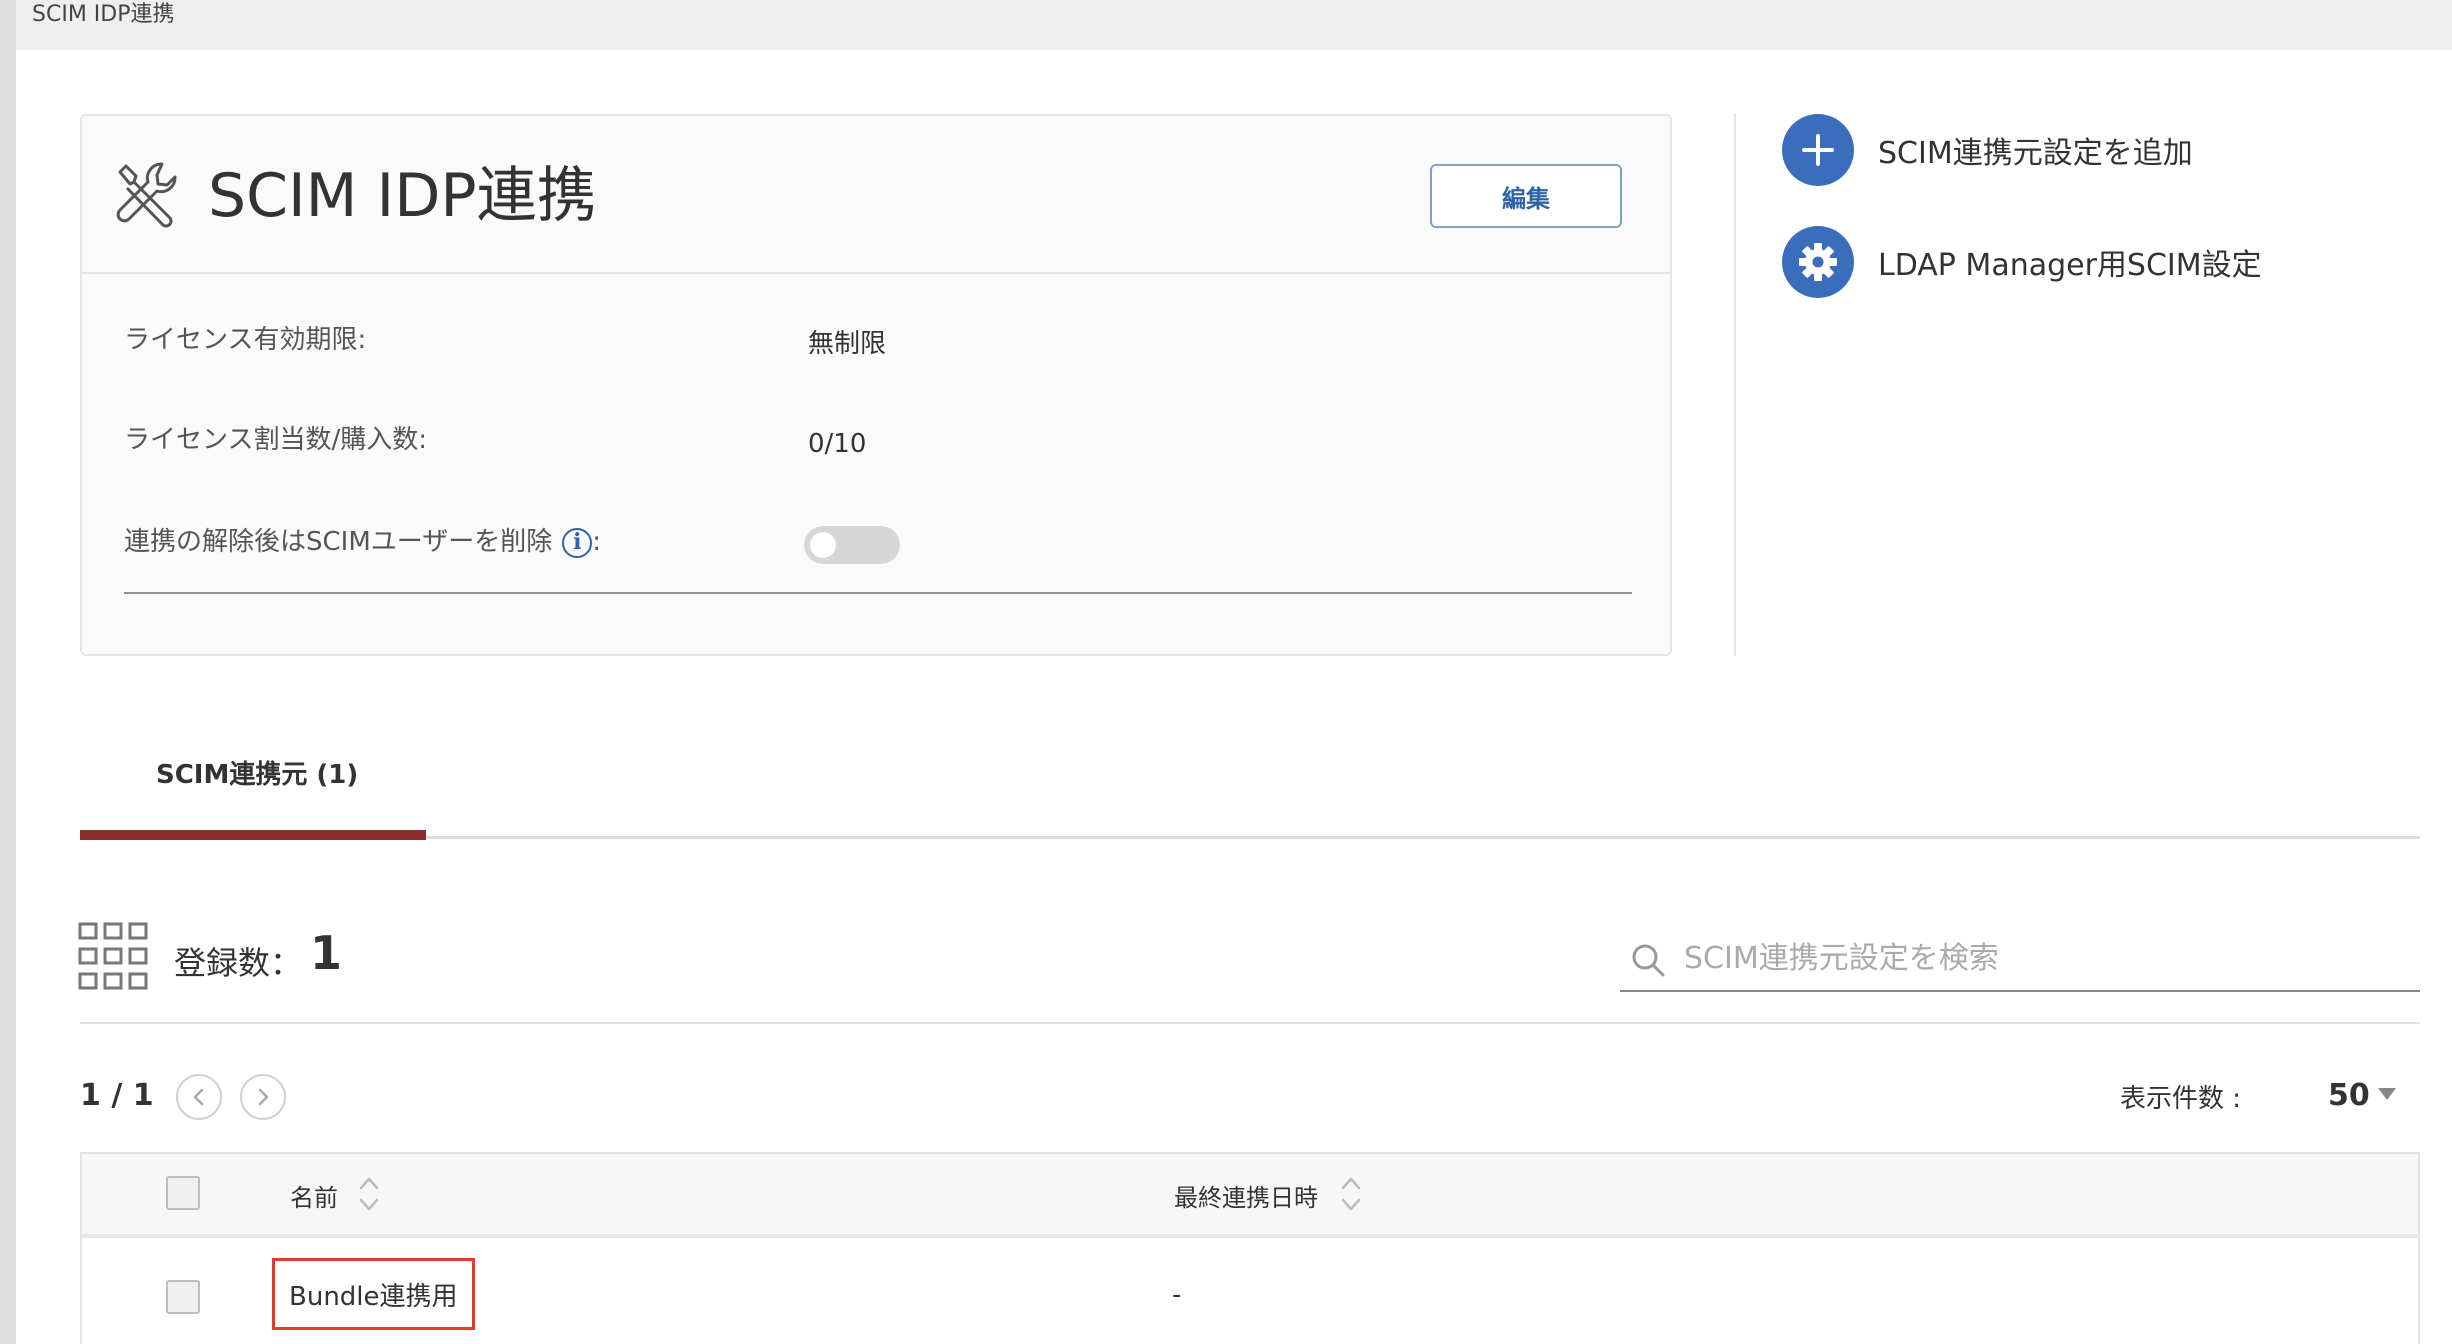 The width and height of the screenshot is (2452, 1344). Describe the element at coordinates (8, 672) in the screenshot. I see `left-edge` at that location.